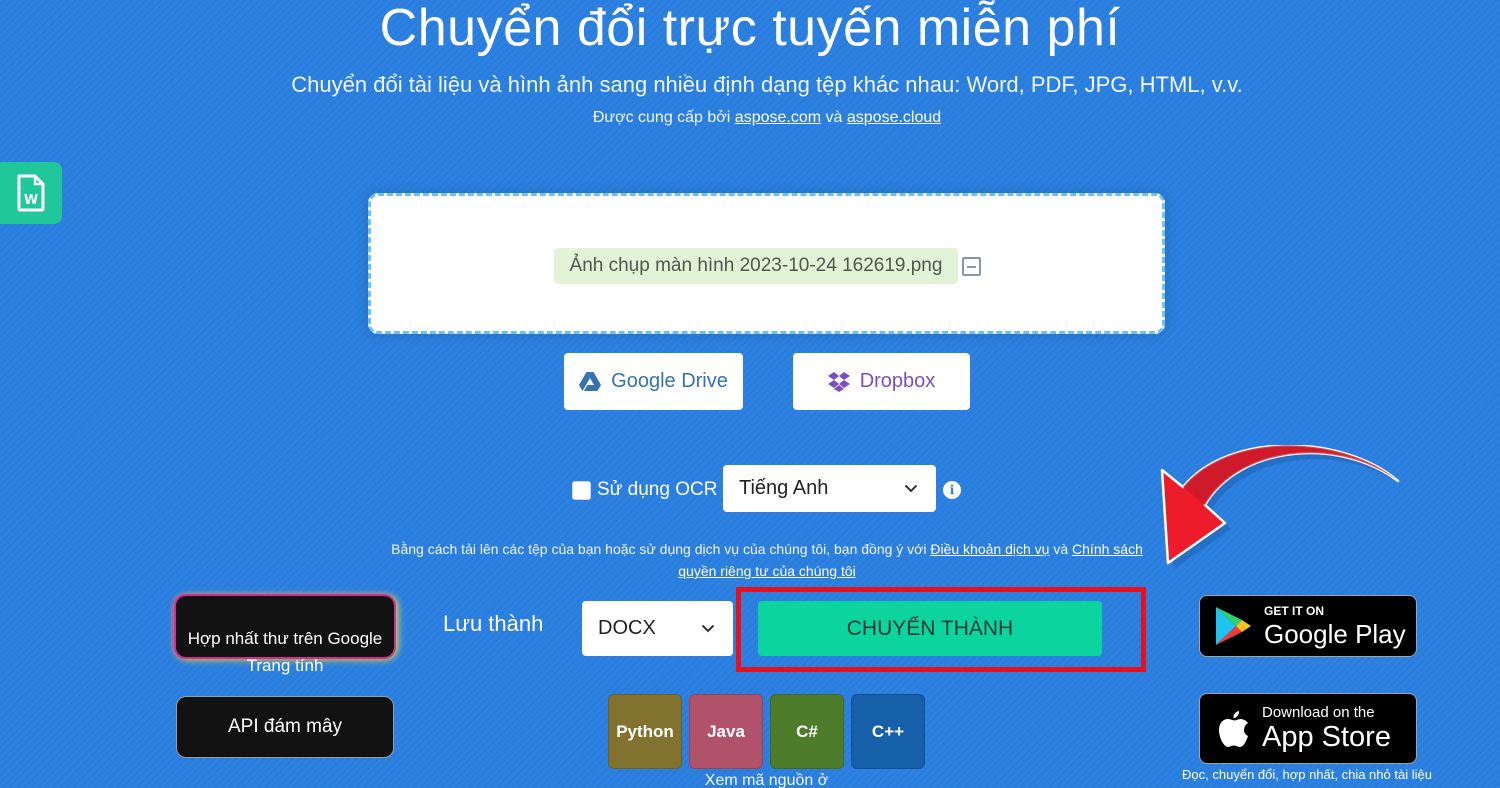 This screenshot has width=1500, height=788. I want to click on aspose-cloud-link: aspose.cloud, so click(894, 117).